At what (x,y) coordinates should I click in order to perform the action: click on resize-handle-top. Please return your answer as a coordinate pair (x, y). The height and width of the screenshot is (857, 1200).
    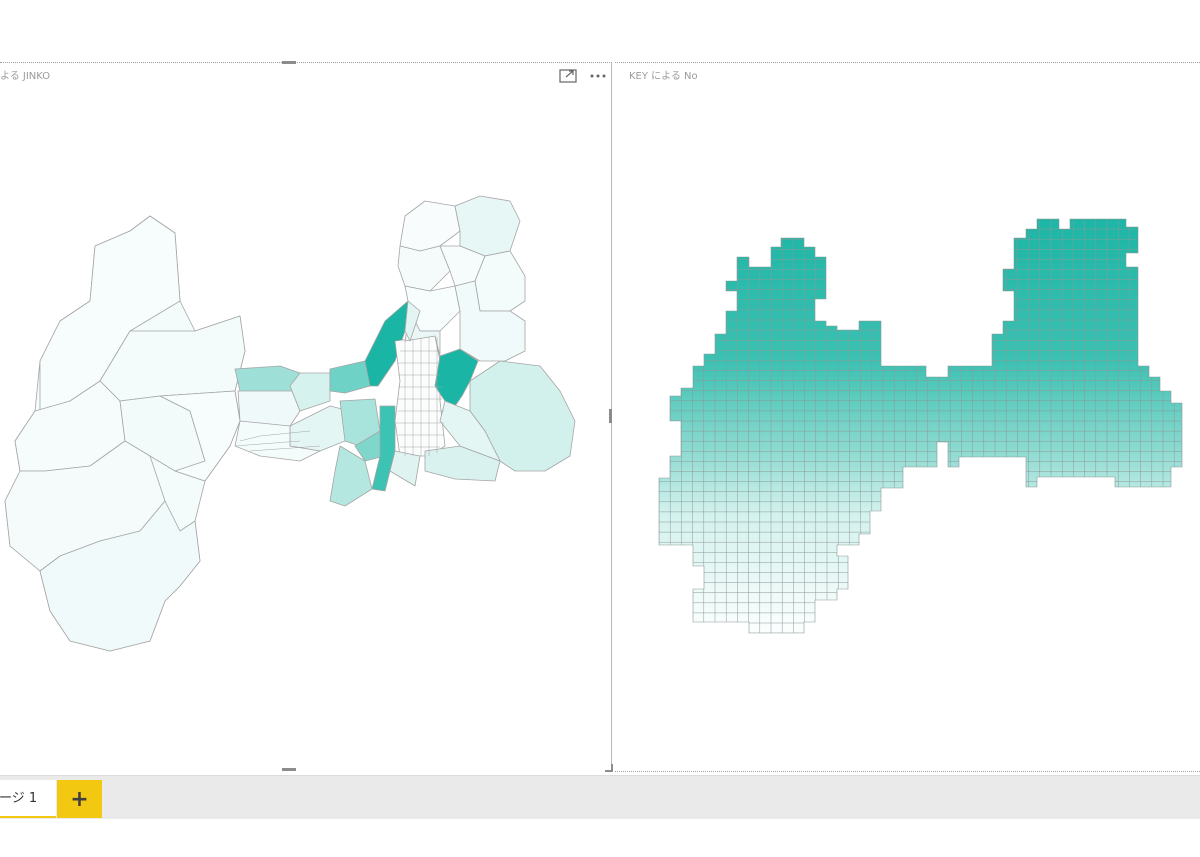
    Looking at the image, I should click on (289, 62).